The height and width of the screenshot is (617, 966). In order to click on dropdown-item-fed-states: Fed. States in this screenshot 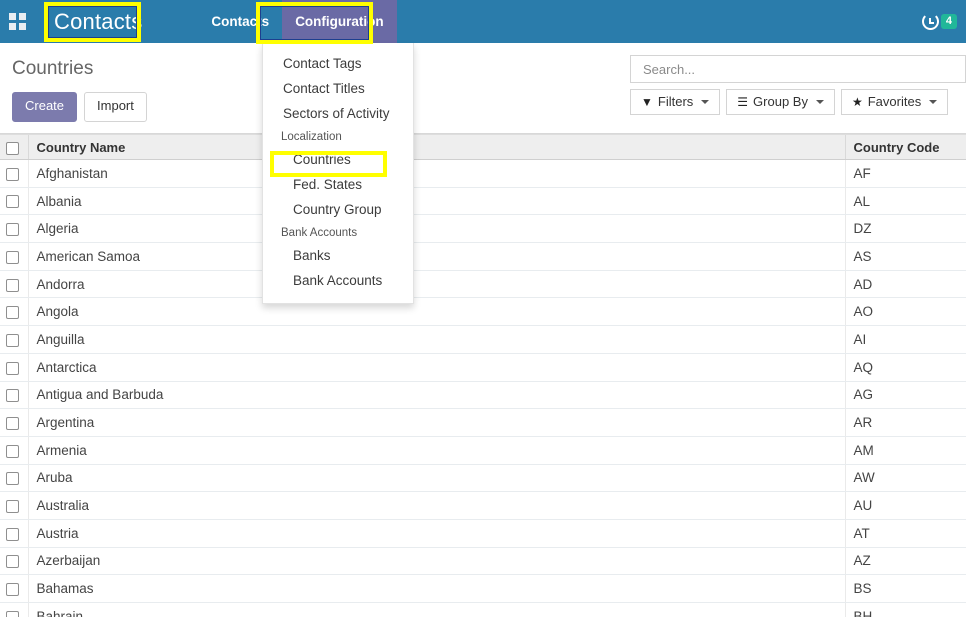, I will do `click(338, 184)`.